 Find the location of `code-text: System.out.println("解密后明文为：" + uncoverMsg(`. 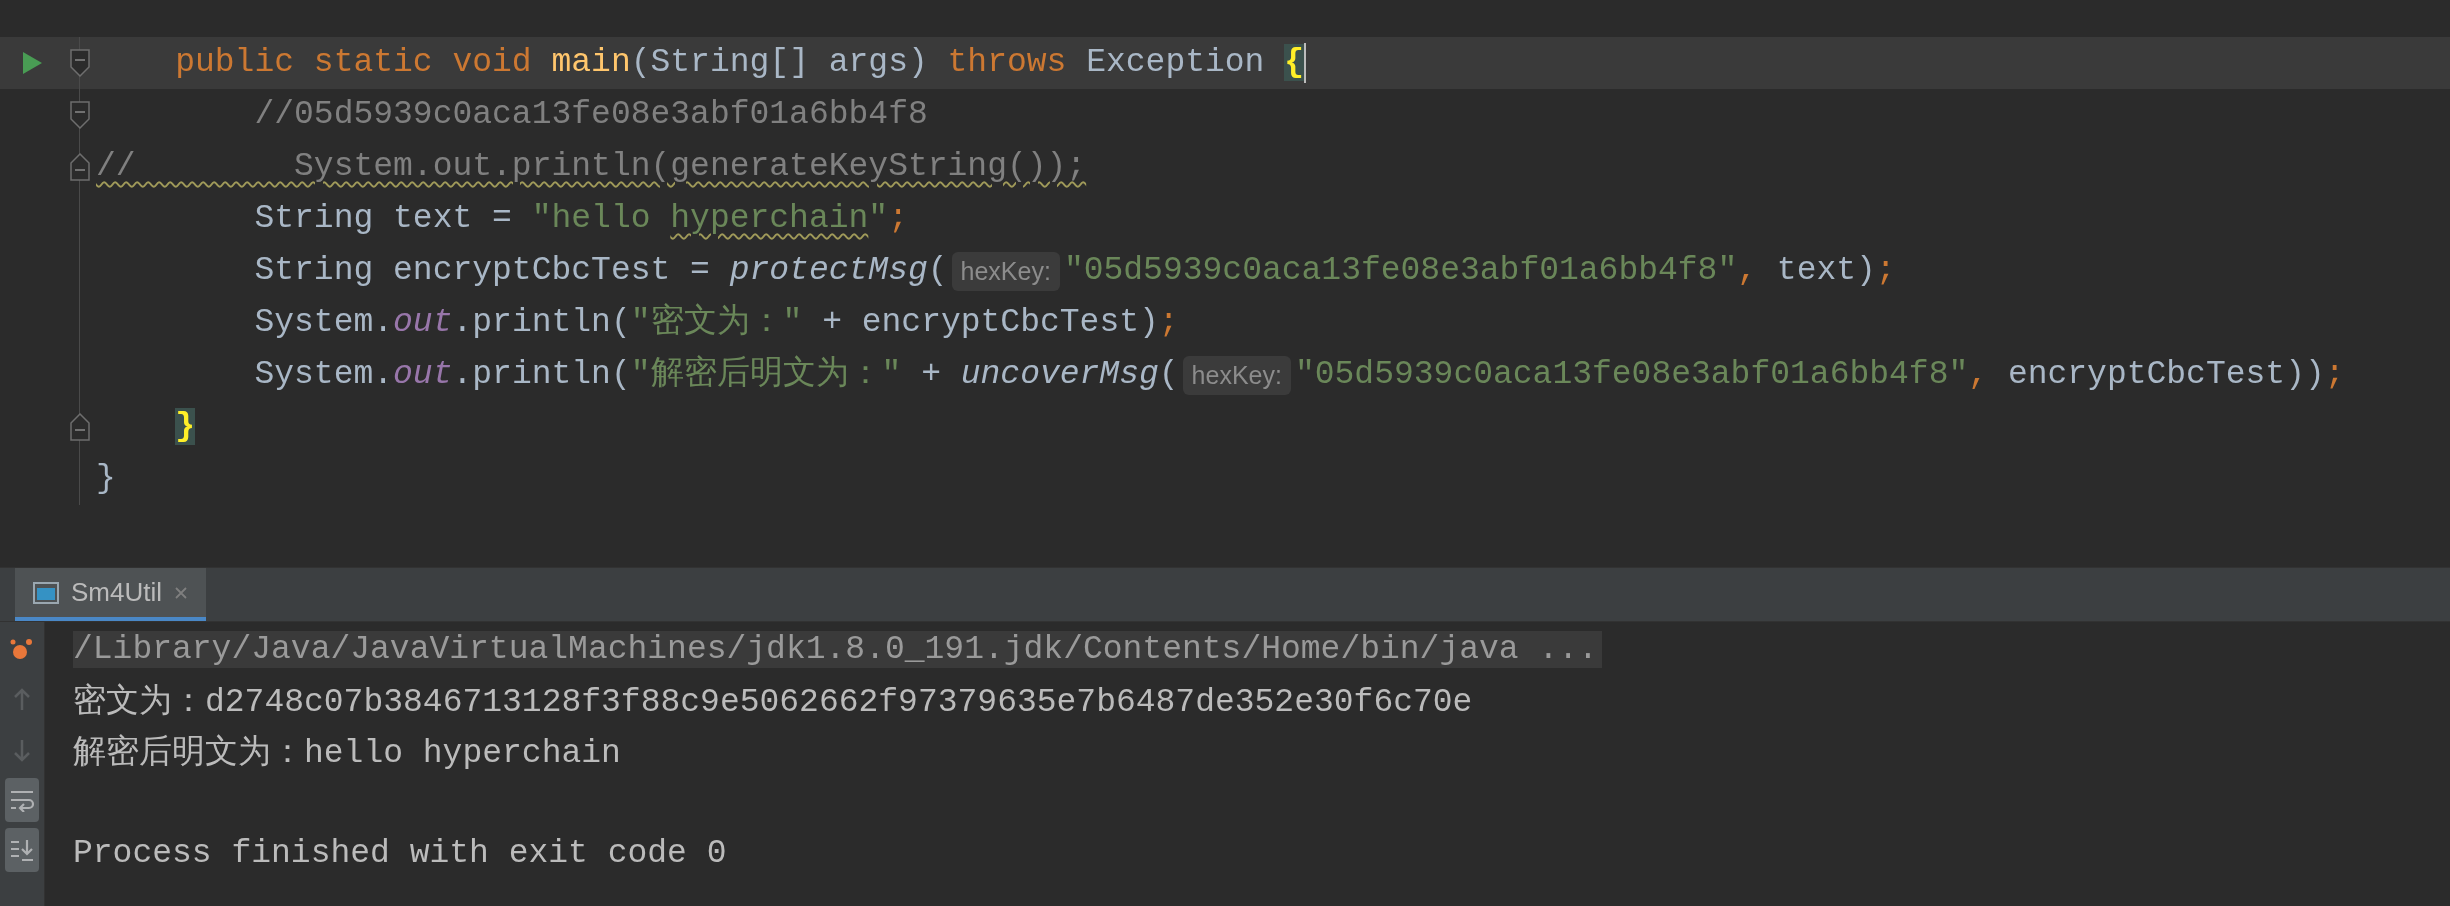

code-text: System.out.println("解密后明文为：" + uncoverMsg( is located at coordinates (716, 374).